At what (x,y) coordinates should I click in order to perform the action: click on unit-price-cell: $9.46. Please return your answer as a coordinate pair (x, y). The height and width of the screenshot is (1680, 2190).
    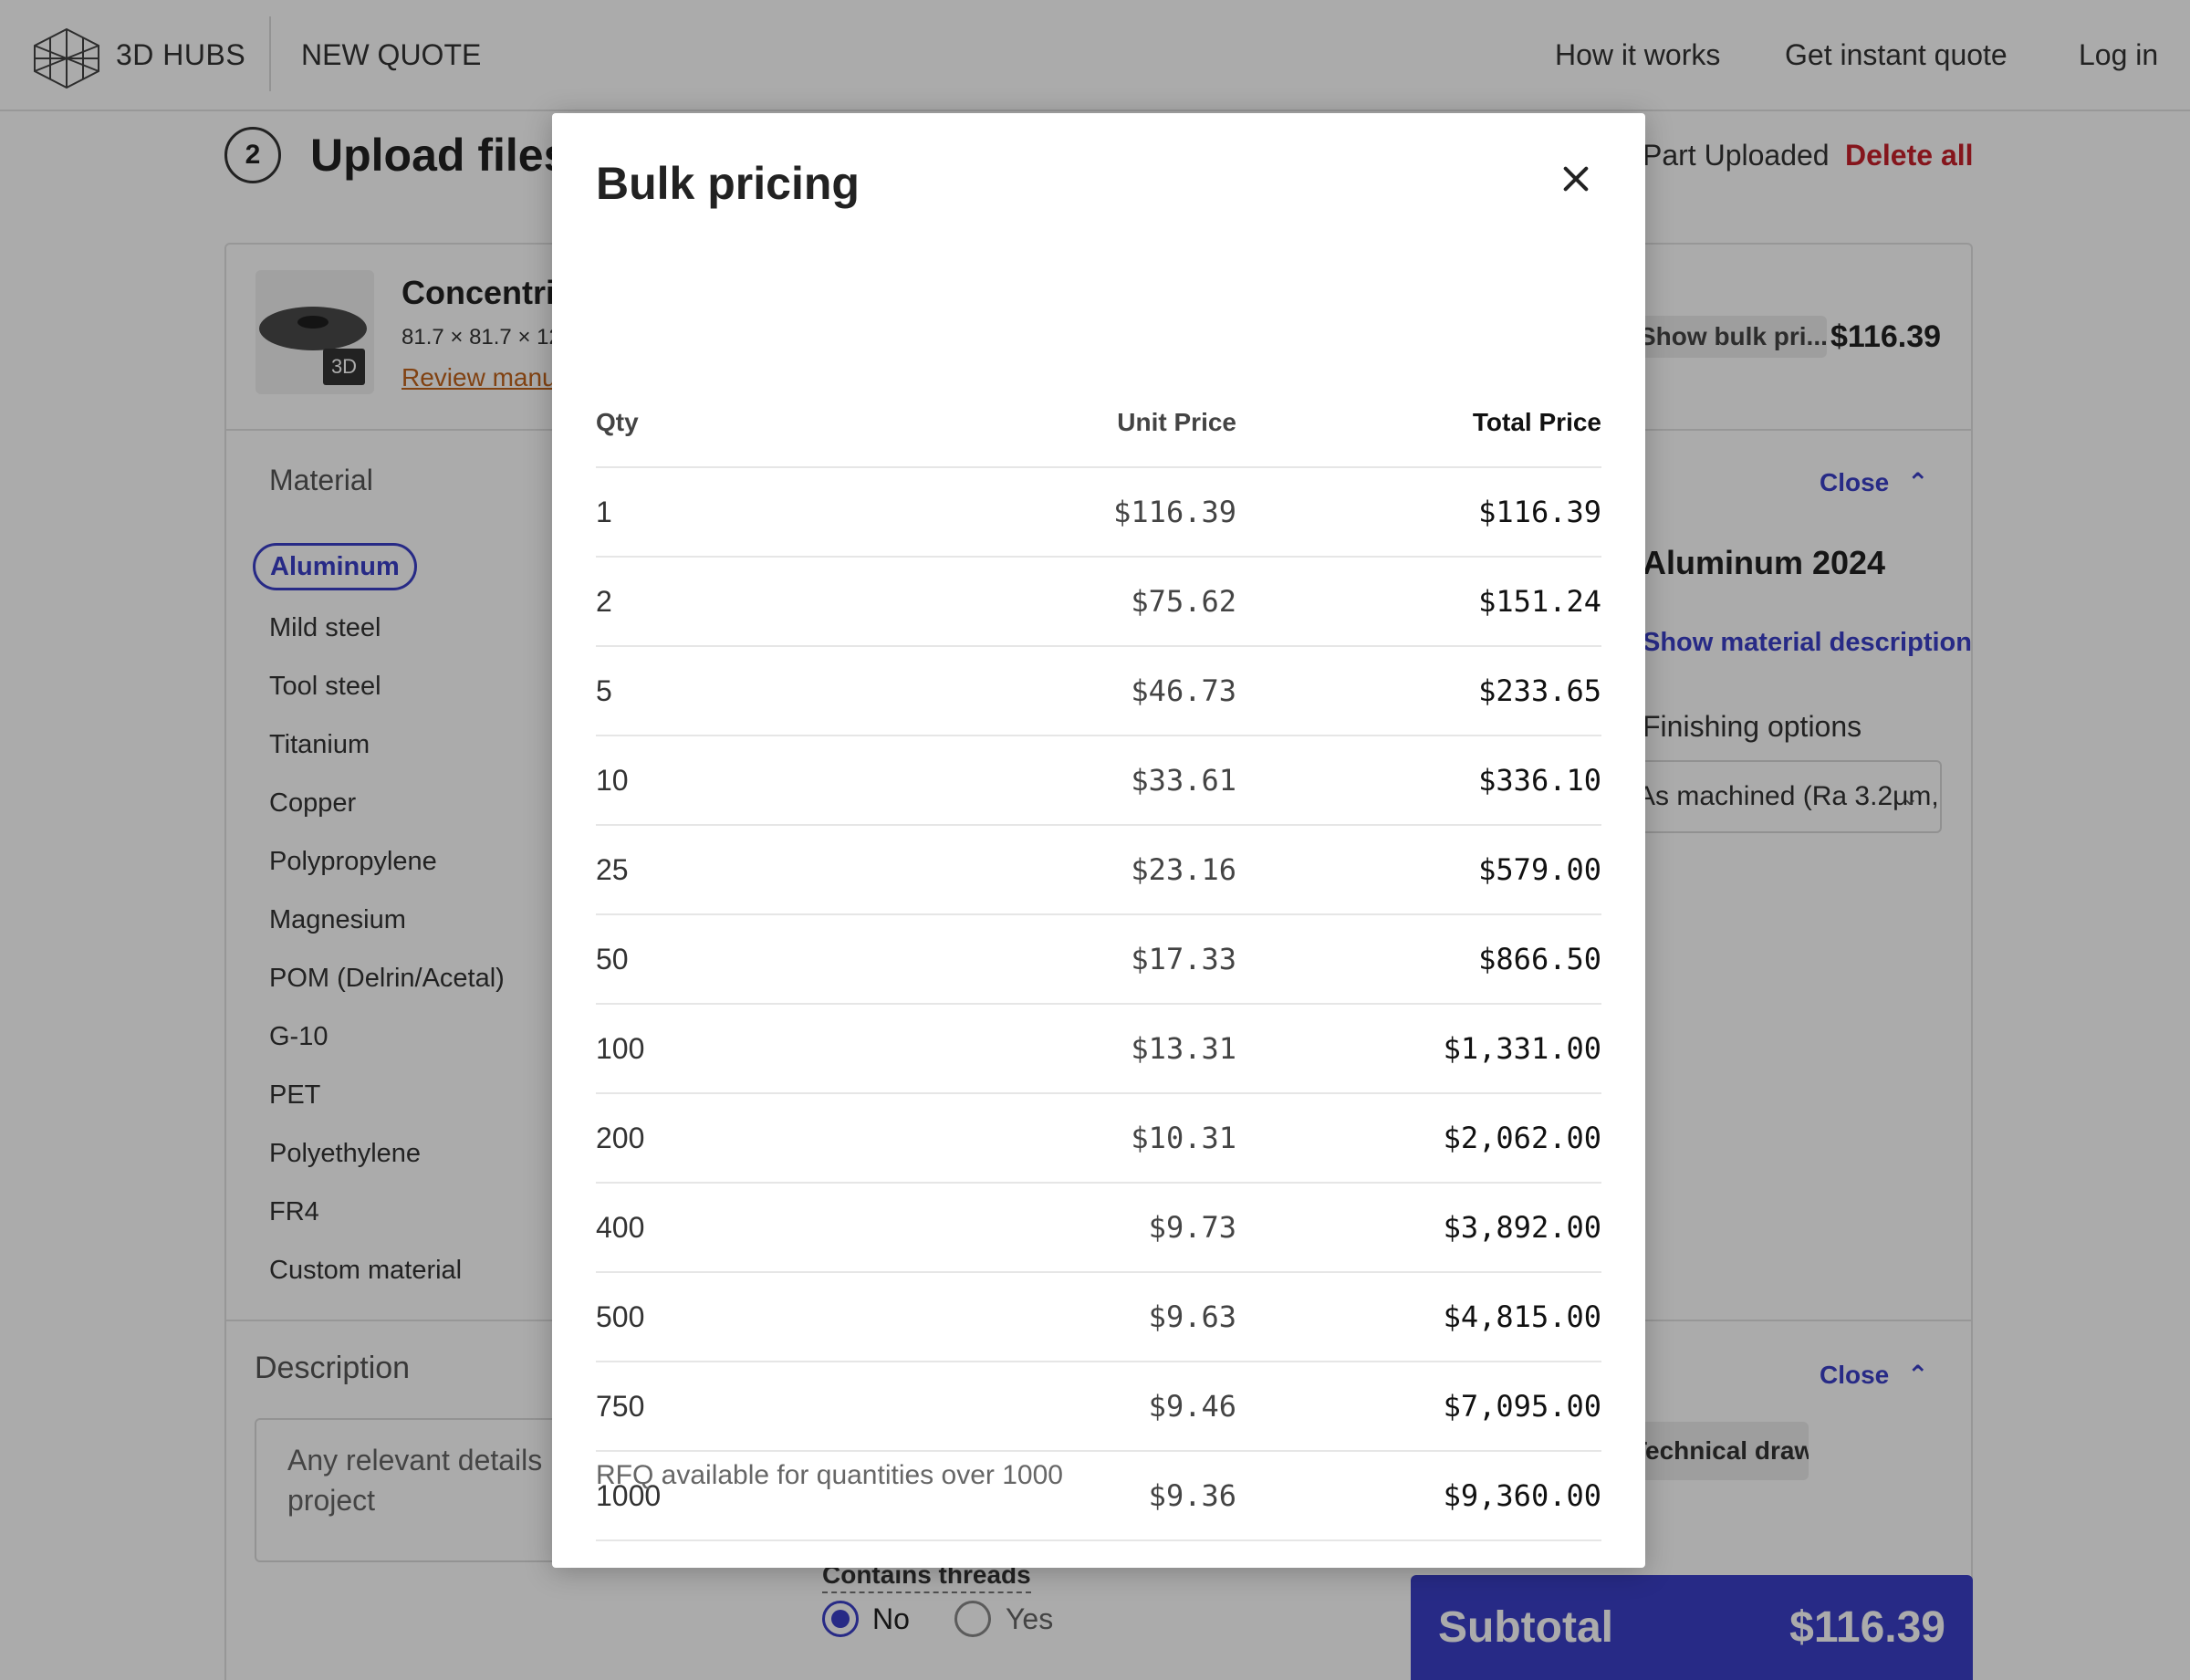
    Looking at the image, I should click on (1089, 1407).